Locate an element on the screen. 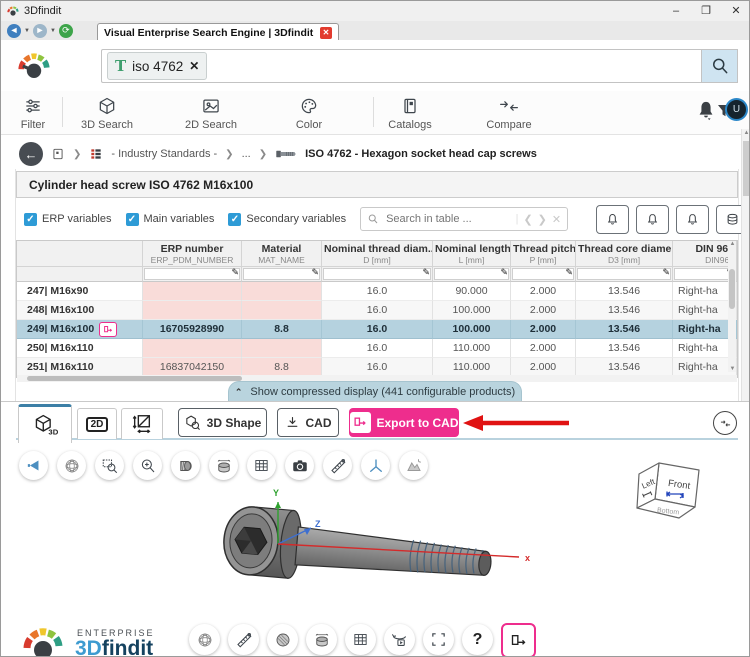 The height and width of the screenshot is (657, 750). axes-button is located at coordinates (375, 465).